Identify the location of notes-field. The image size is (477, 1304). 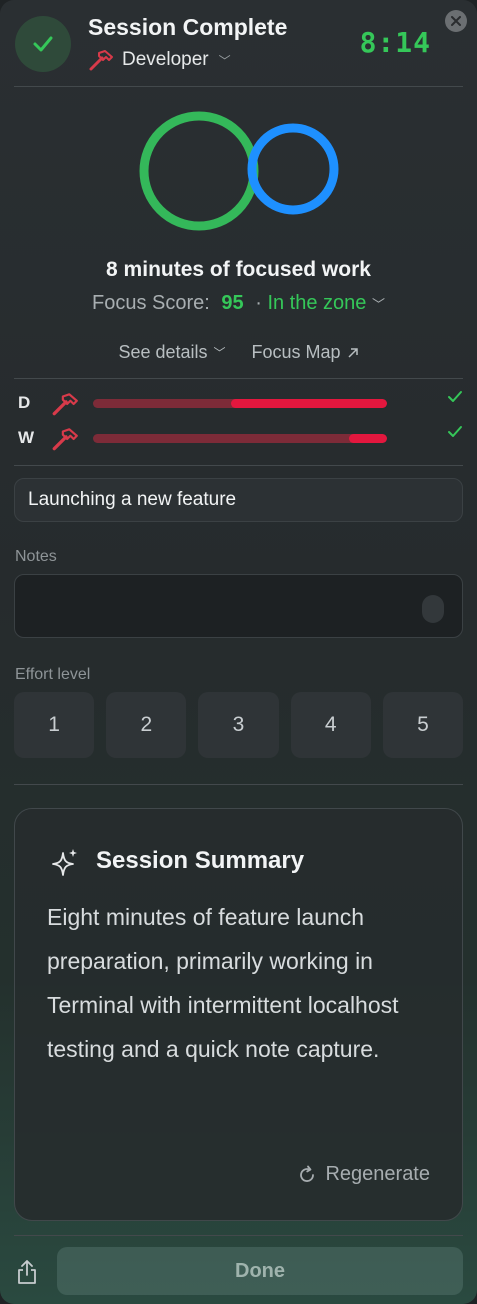
(238, 606).